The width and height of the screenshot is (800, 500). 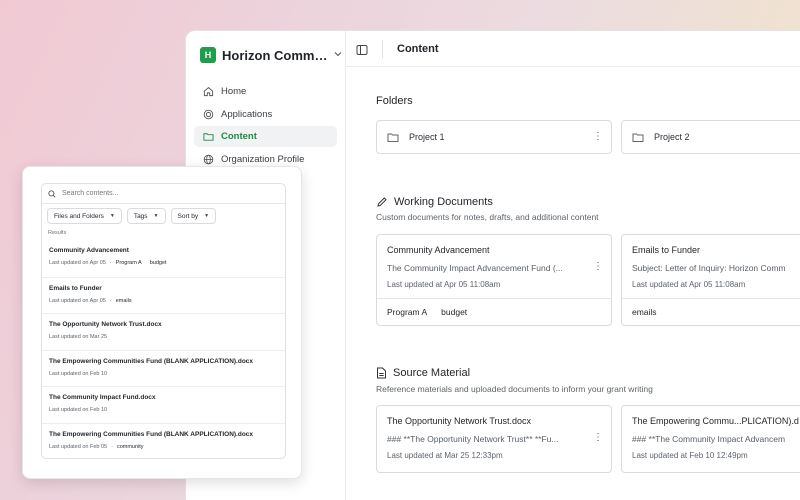 I want to click on folder-card: Project 2, so click(x=710, y=137).